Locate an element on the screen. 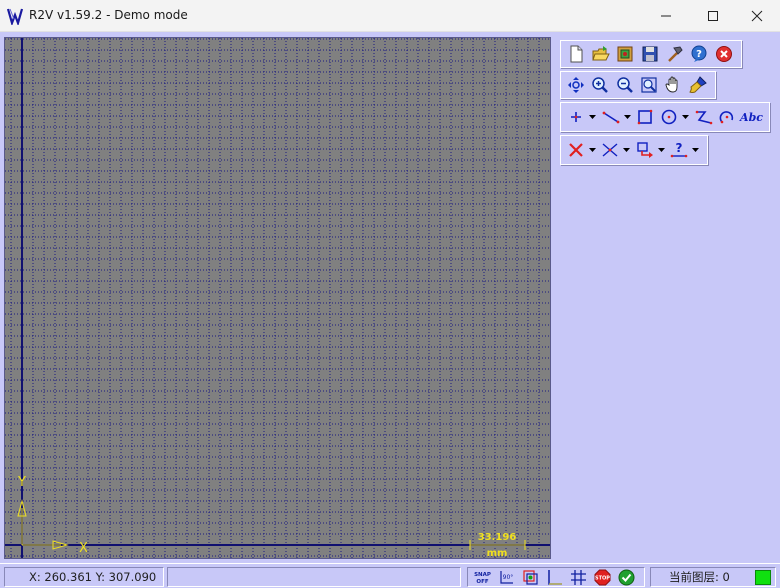 The height and width of the screenshot is (588, 780). clean-button is located at coordinates (698, 85).